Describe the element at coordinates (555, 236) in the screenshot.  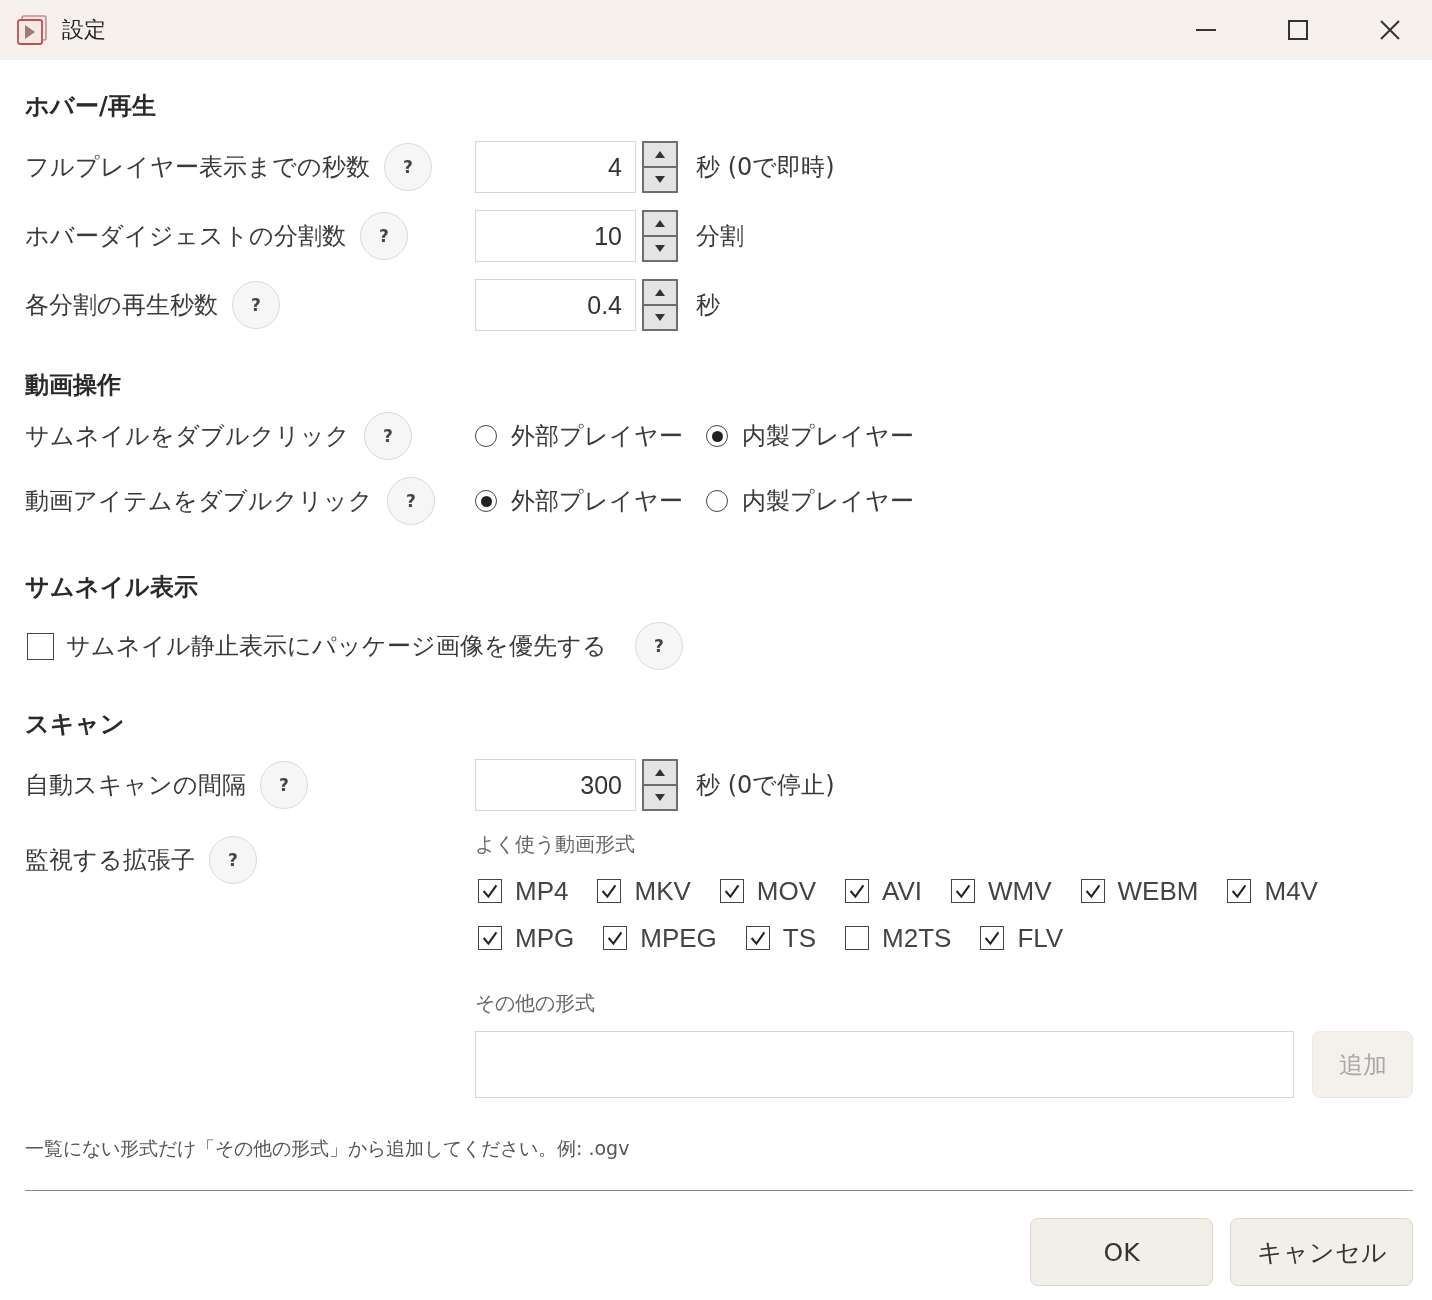
I see `number-field: 10` at that location.